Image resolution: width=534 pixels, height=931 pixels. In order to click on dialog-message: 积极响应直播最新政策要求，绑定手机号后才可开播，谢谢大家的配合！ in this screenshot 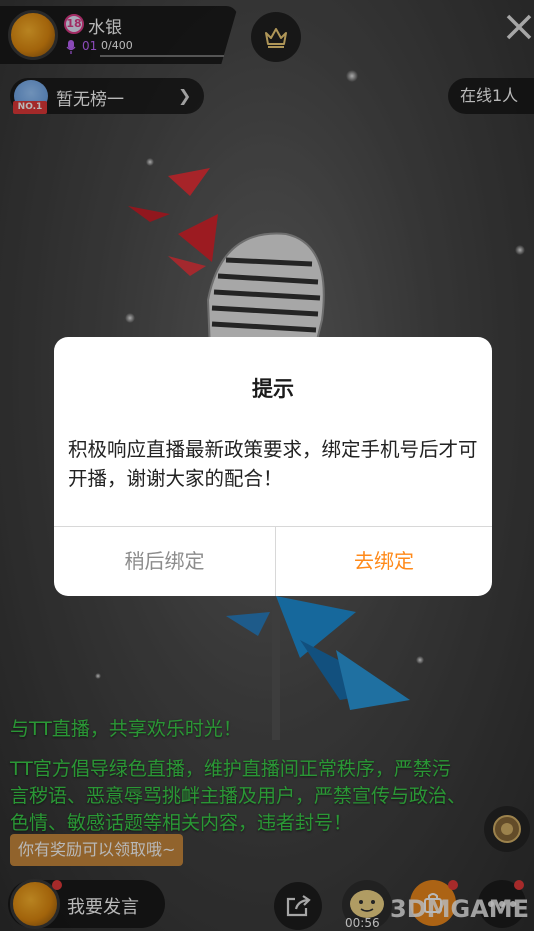, I will do `click(273, 464)`.